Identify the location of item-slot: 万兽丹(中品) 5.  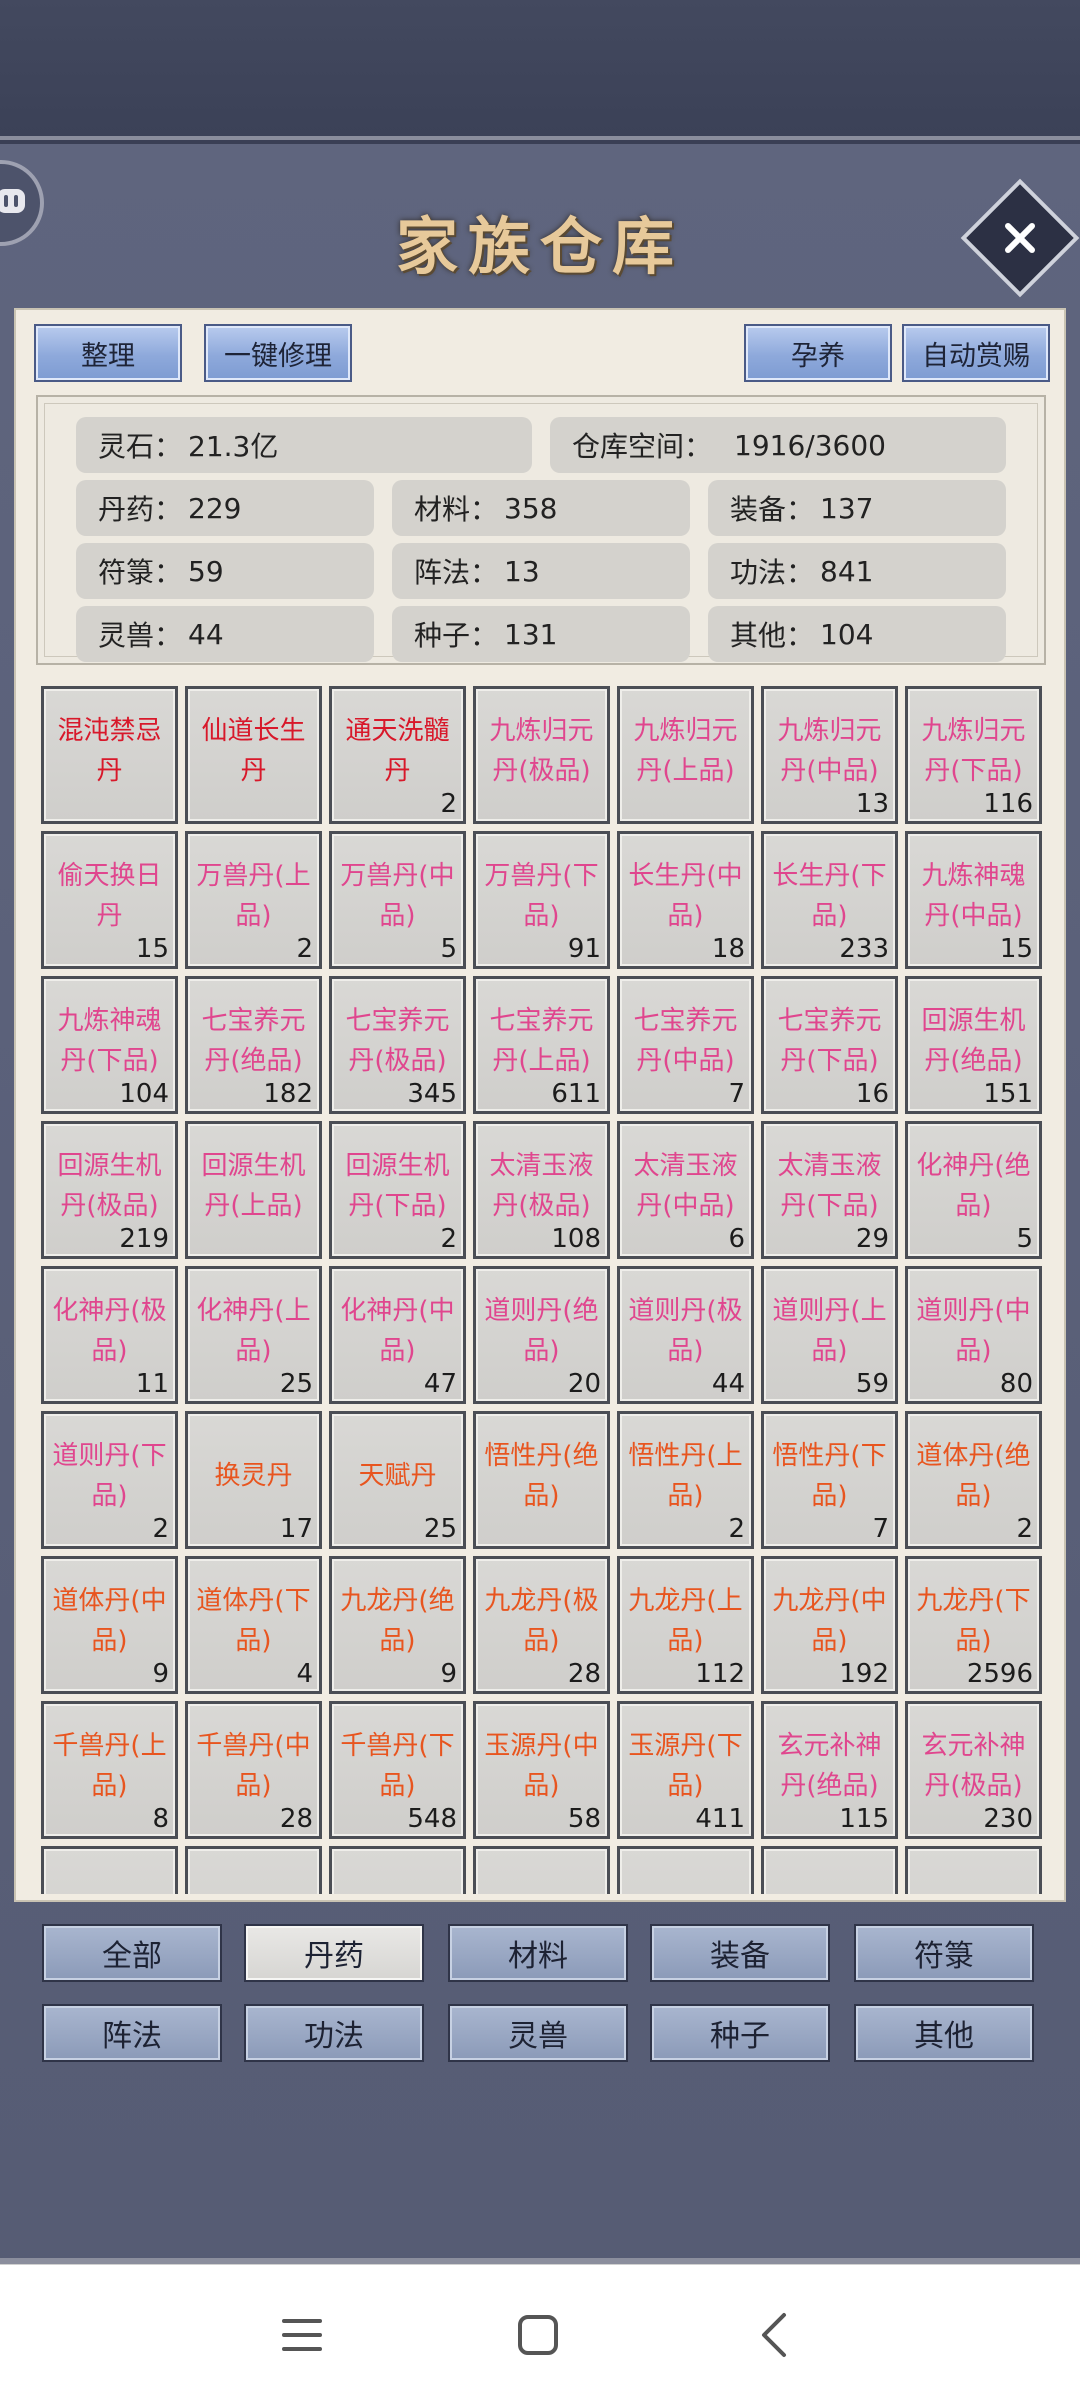
(397, 900).